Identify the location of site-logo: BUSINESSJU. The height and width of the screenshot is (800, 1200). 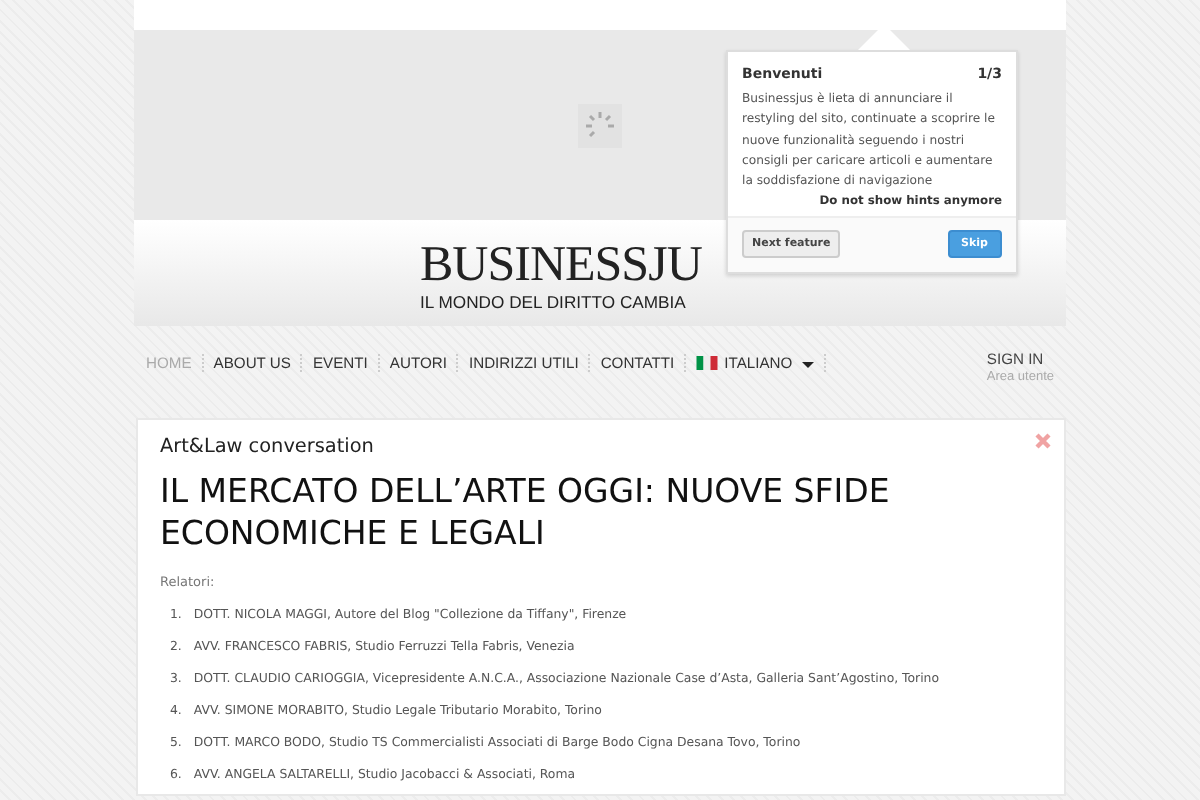
(561, 266).